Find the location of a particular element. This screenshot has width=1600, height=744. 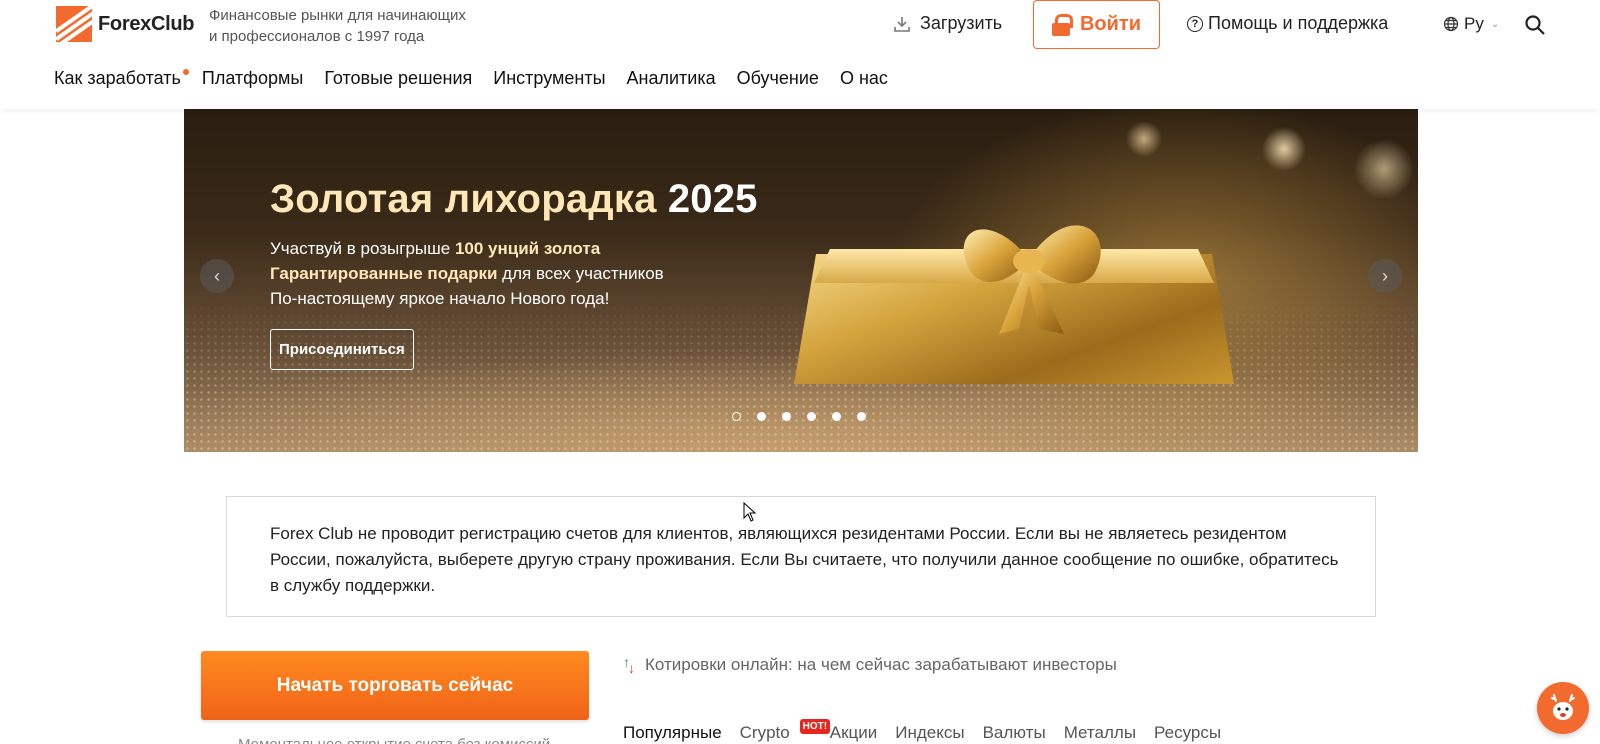

nav-item-platforms: Платформы is located at coordinates (252, 78).